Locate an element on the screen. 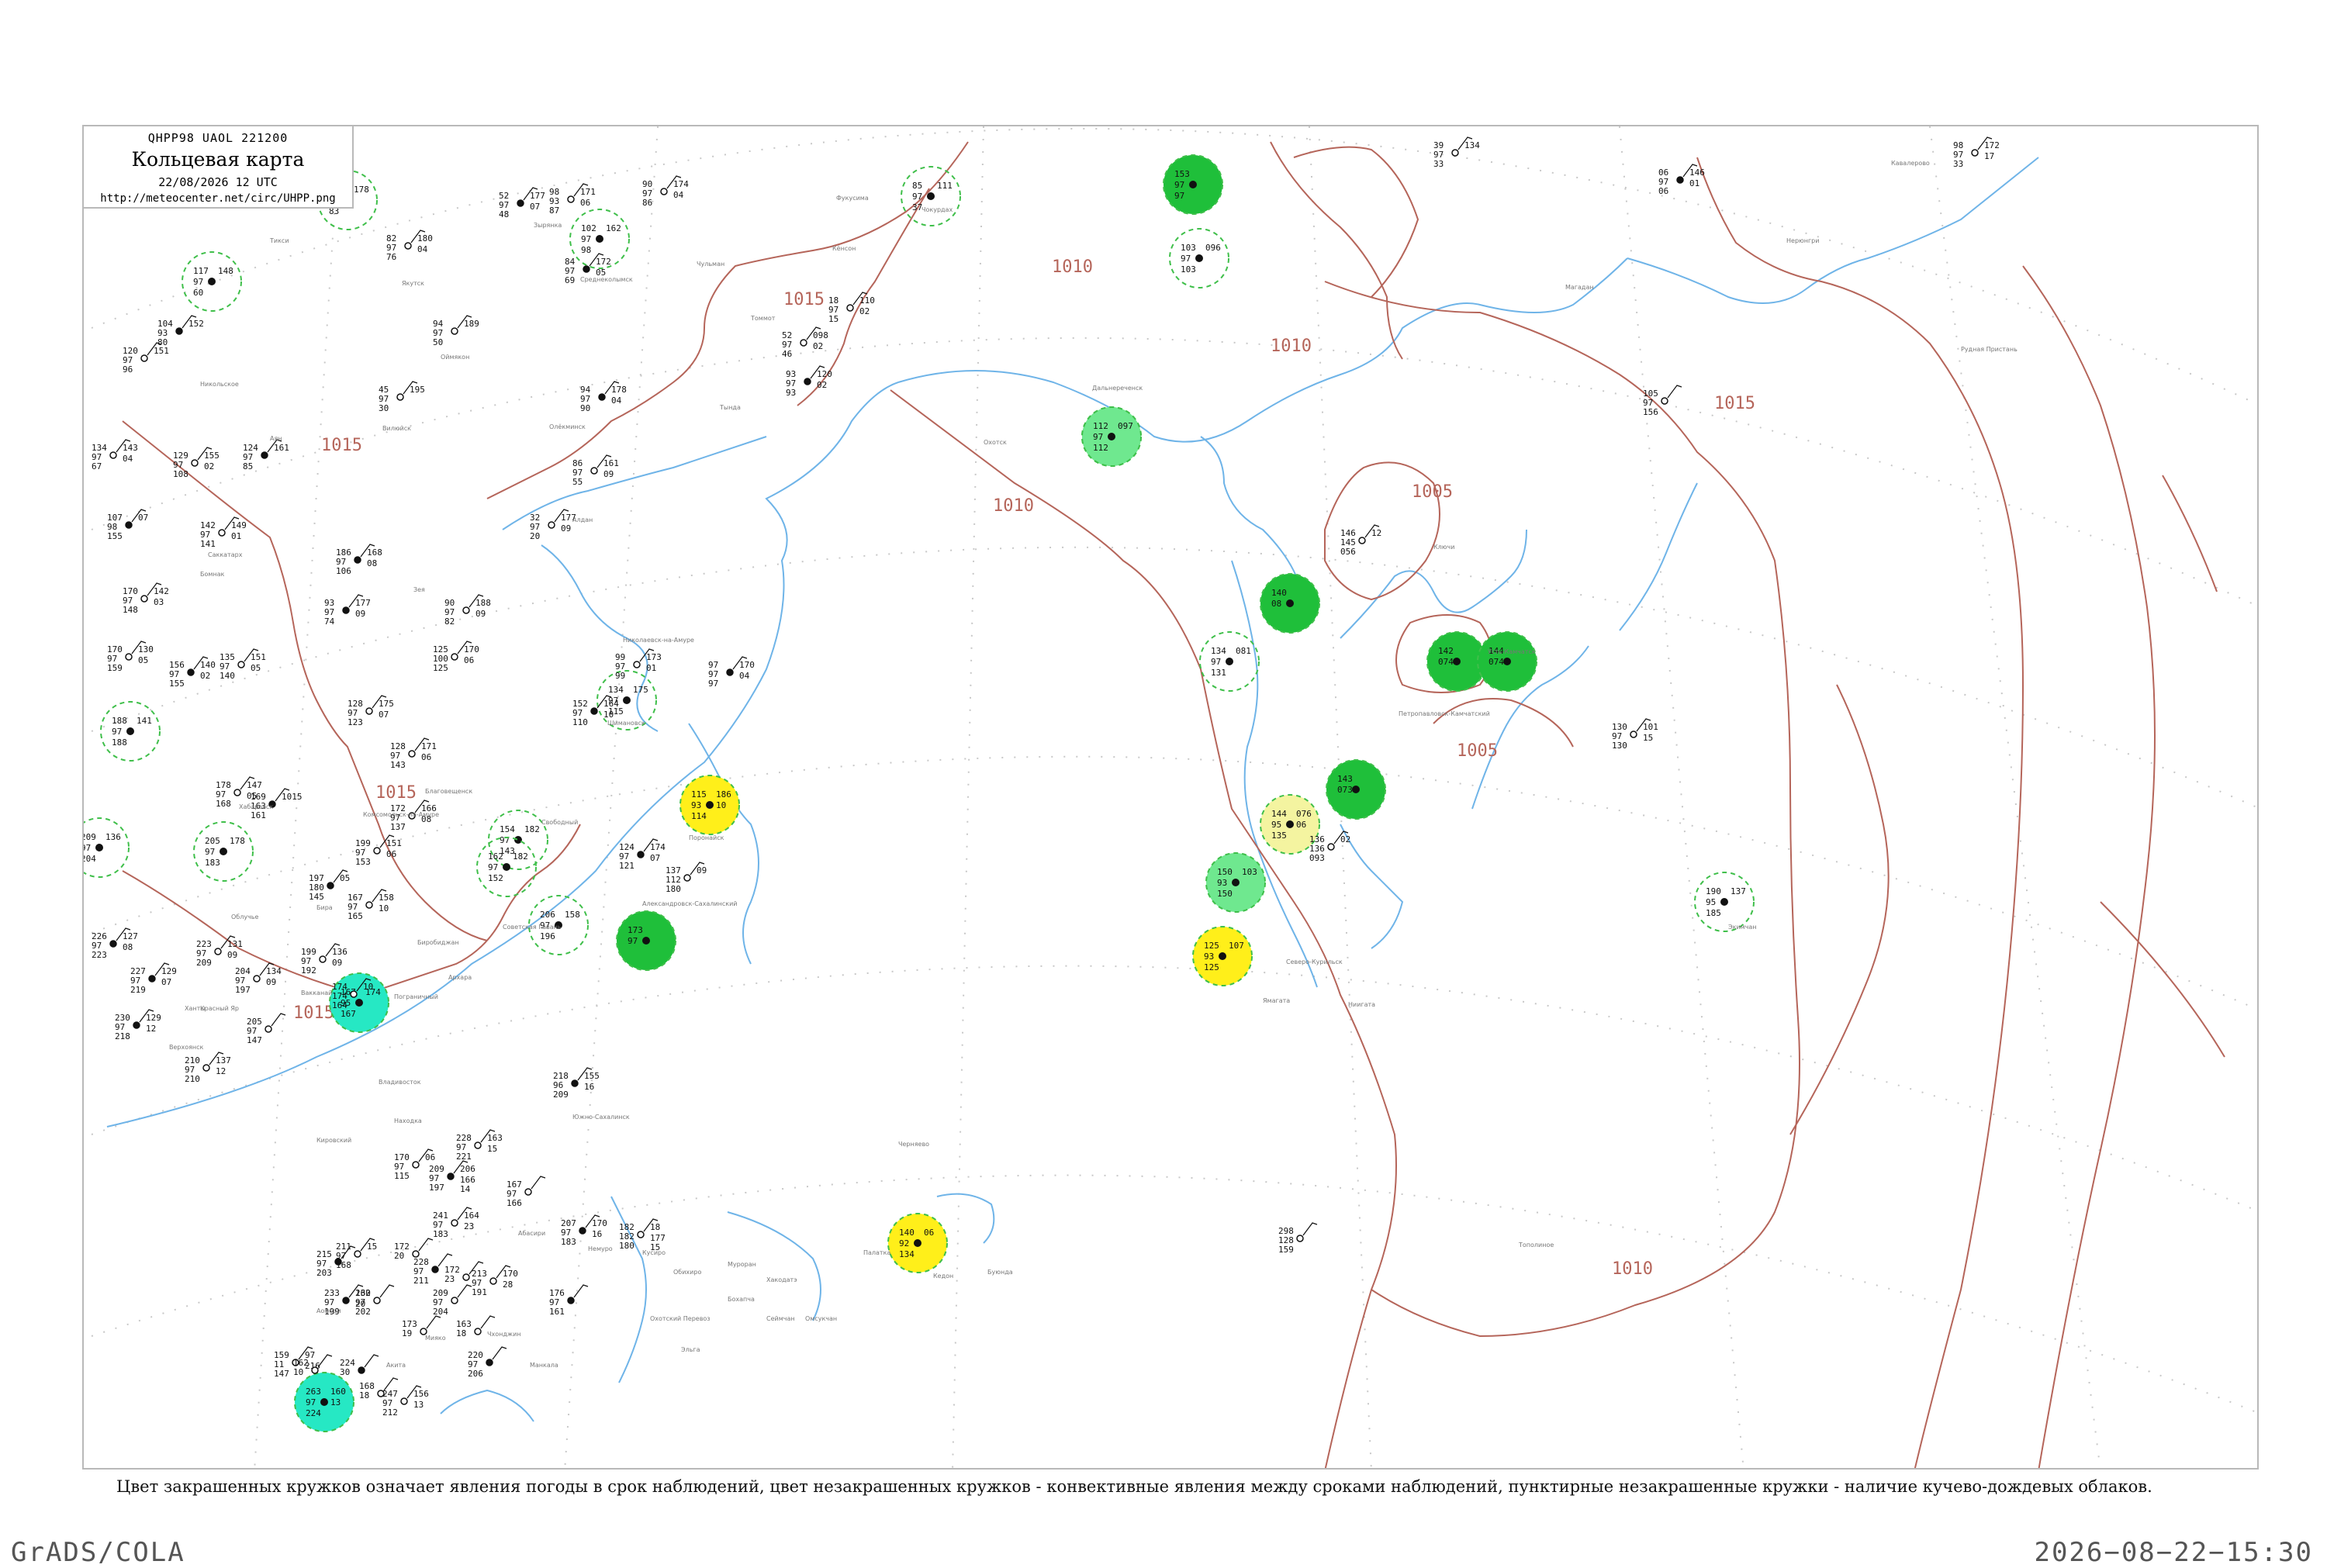 This screenshot has width=2327, height=1568. station-plot: 23097202 is located at coordinates (375, 1300).